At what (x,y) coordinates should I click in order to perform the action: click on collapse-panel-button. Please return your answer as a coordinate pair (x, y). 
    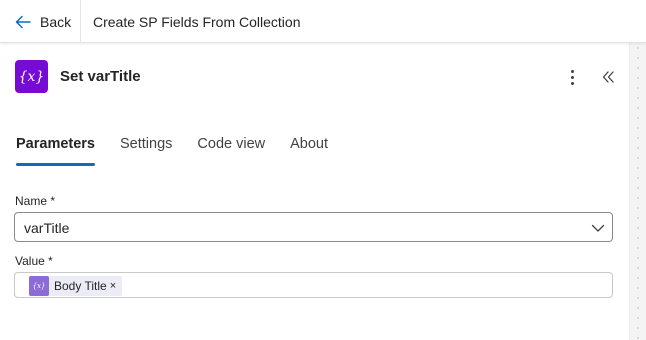
    Looking at the image, I should click on (608, 77).